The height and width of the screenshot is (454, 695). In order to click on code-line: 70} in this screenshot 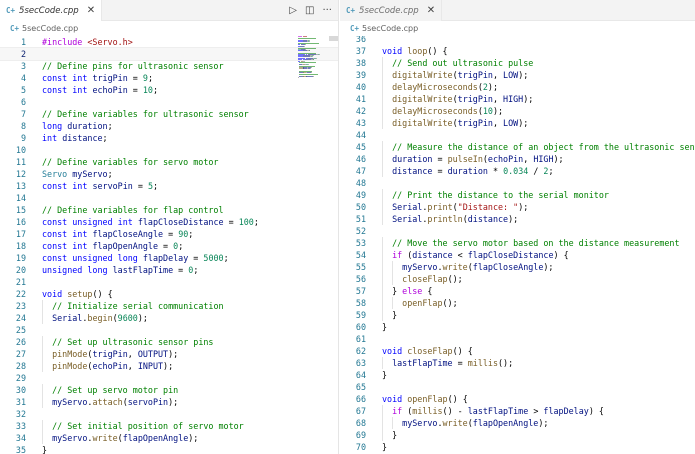, I will do `click(517, 447)`.